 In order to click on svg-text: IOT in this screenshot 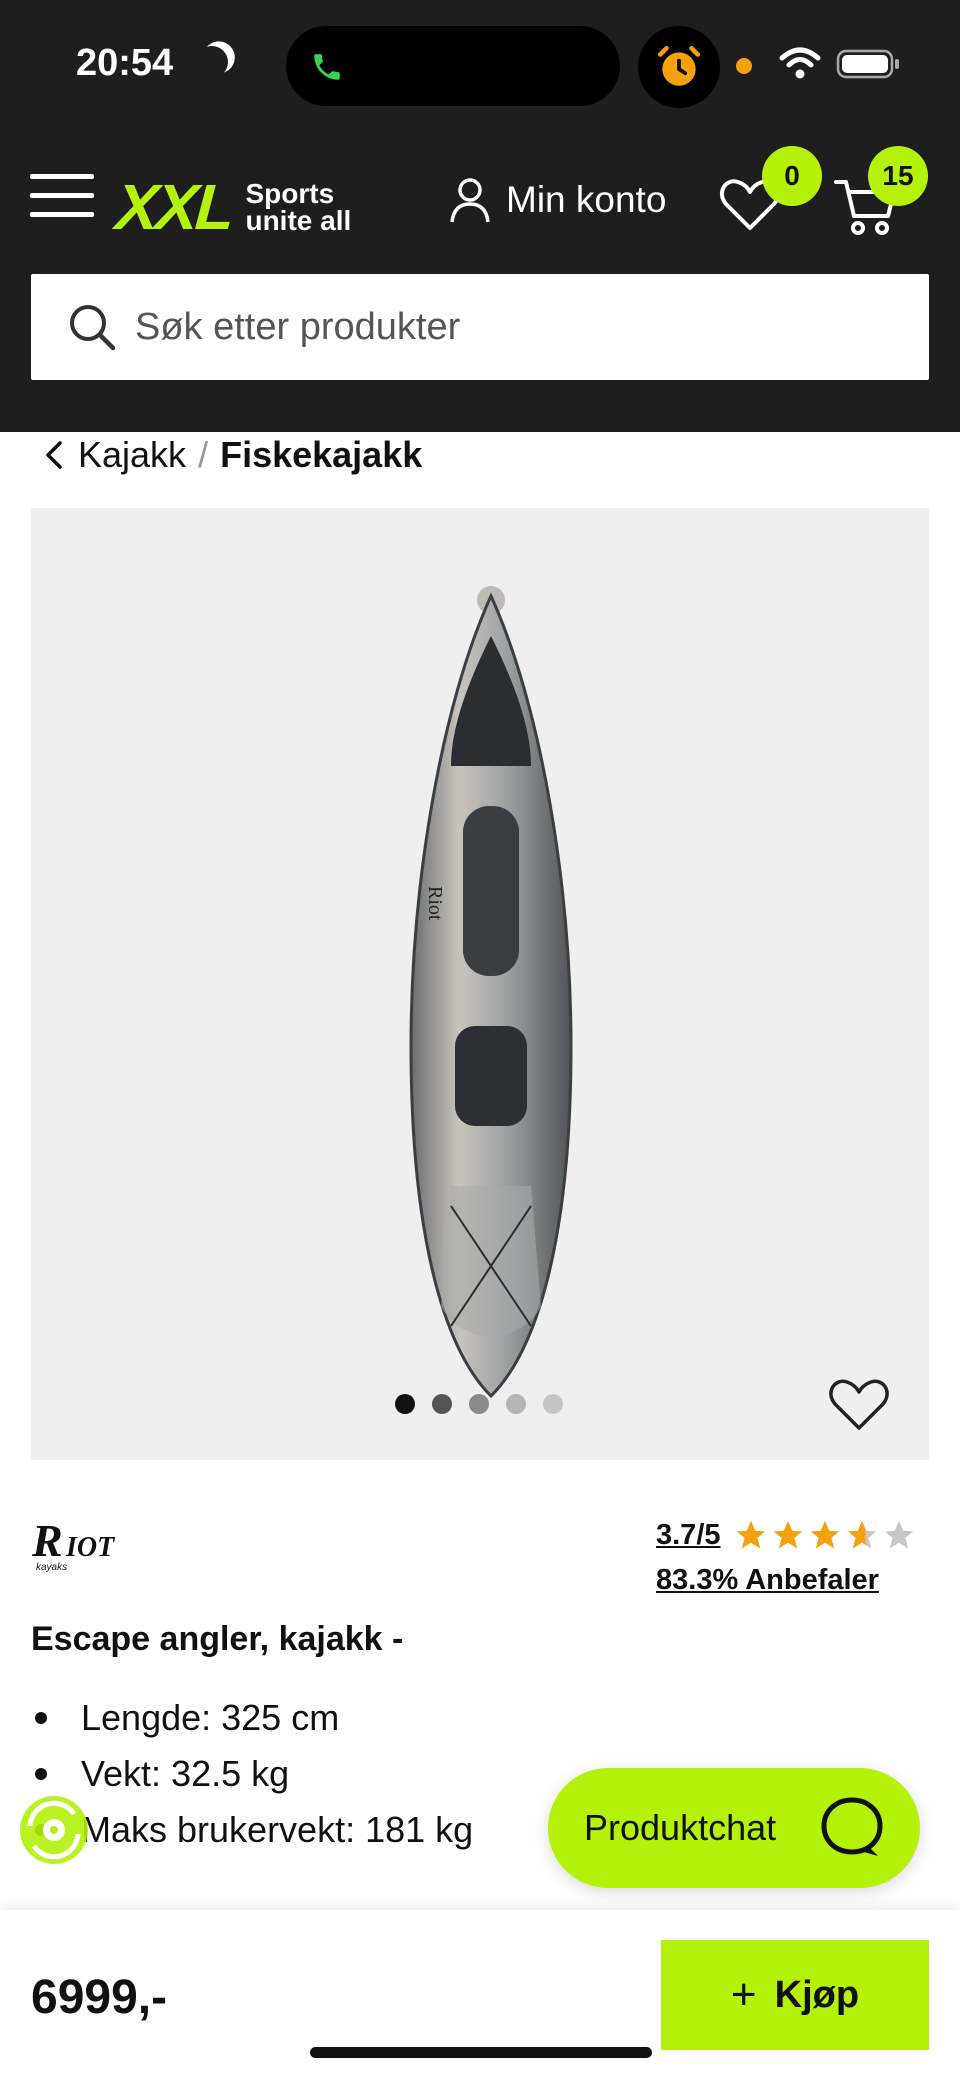, I will do `click(90, 1547)`.